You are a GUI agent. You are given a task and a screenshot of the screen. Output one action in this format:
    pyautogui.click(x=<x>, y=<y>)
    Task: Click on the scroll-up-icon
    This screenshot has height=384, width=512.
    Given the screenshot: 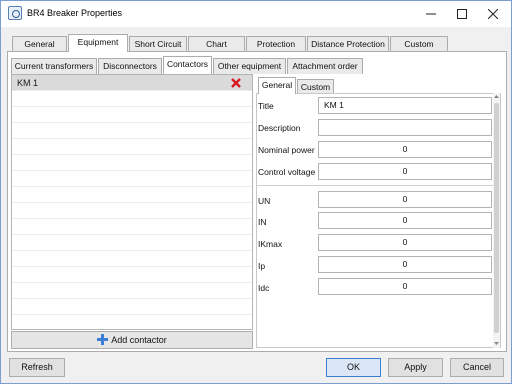 What is the action you would take?
    pyautogui.click(x=496, y=97)
    